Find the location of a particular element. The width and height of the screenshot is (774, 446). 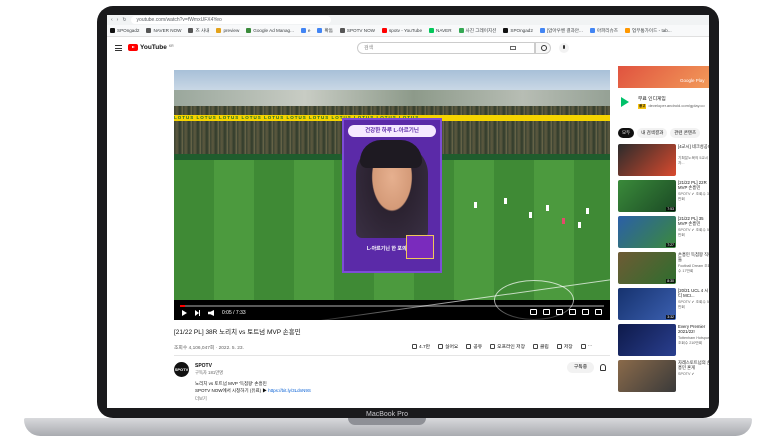

bookmark-item: preview is located at coordinates (227, 30).